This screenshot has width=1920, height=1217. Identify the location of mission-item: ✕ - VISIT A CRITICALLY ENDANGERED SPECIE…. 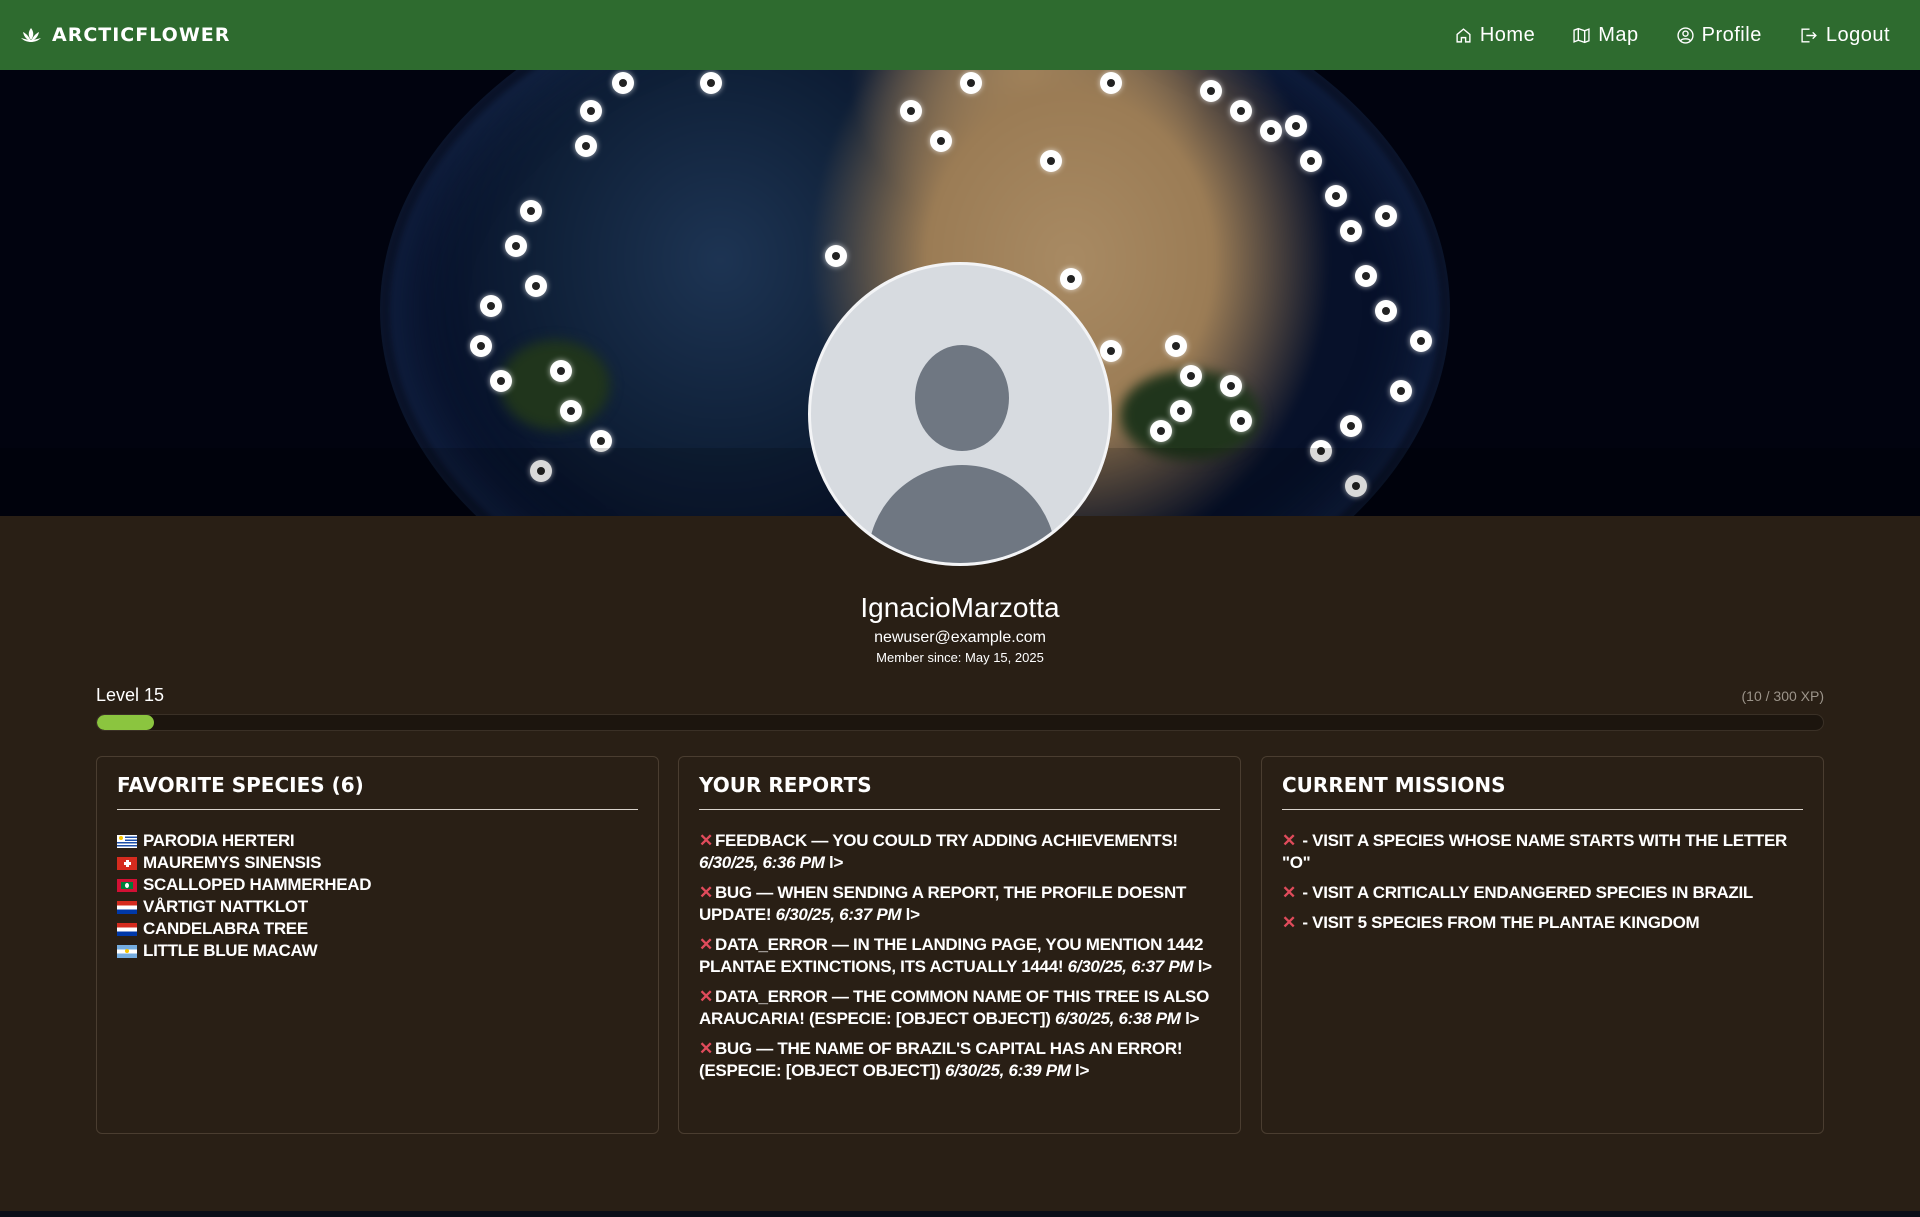
(1542, 893).